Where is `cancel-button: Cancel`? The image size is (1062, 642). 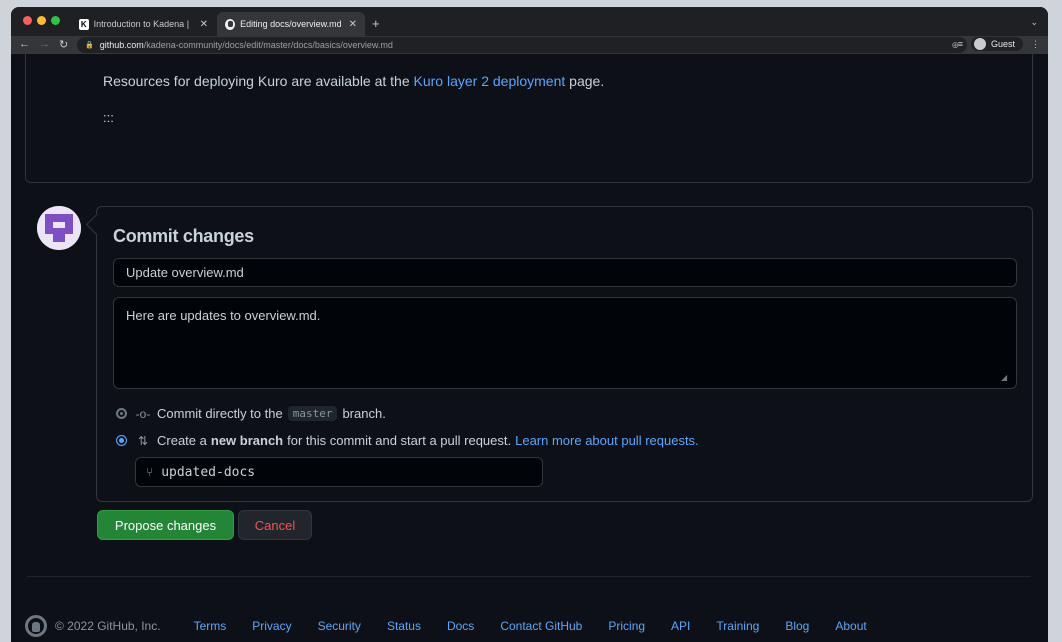
cancel-button: Cancel is located at coordinates (275, 525).